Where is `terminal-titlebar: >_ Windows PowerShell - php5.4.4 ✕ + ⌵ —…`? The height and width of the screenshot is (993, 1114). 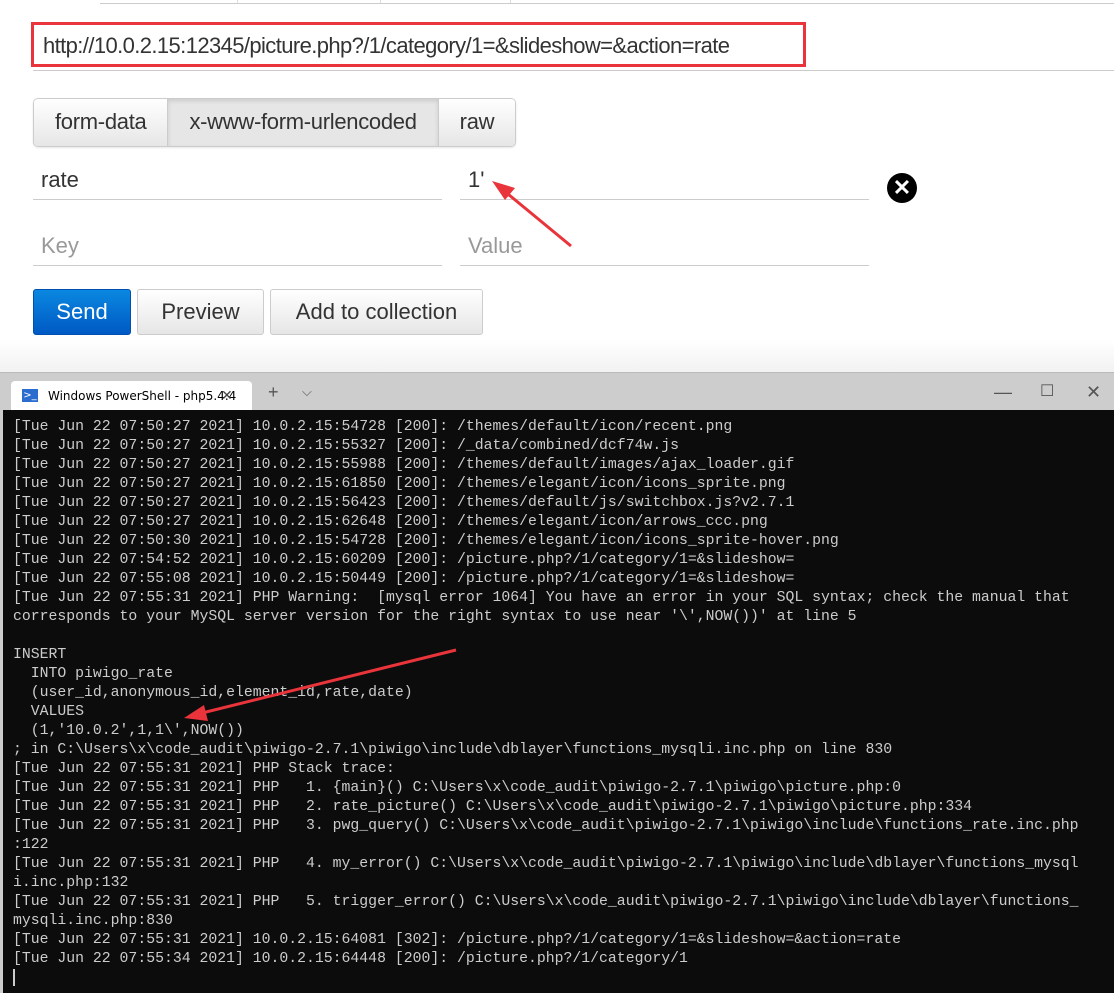 terminal-titlebar: >_ Windows PowerShell - php5.4.4 ✕ + ⌵ —… is located at coordinates (557, 391).